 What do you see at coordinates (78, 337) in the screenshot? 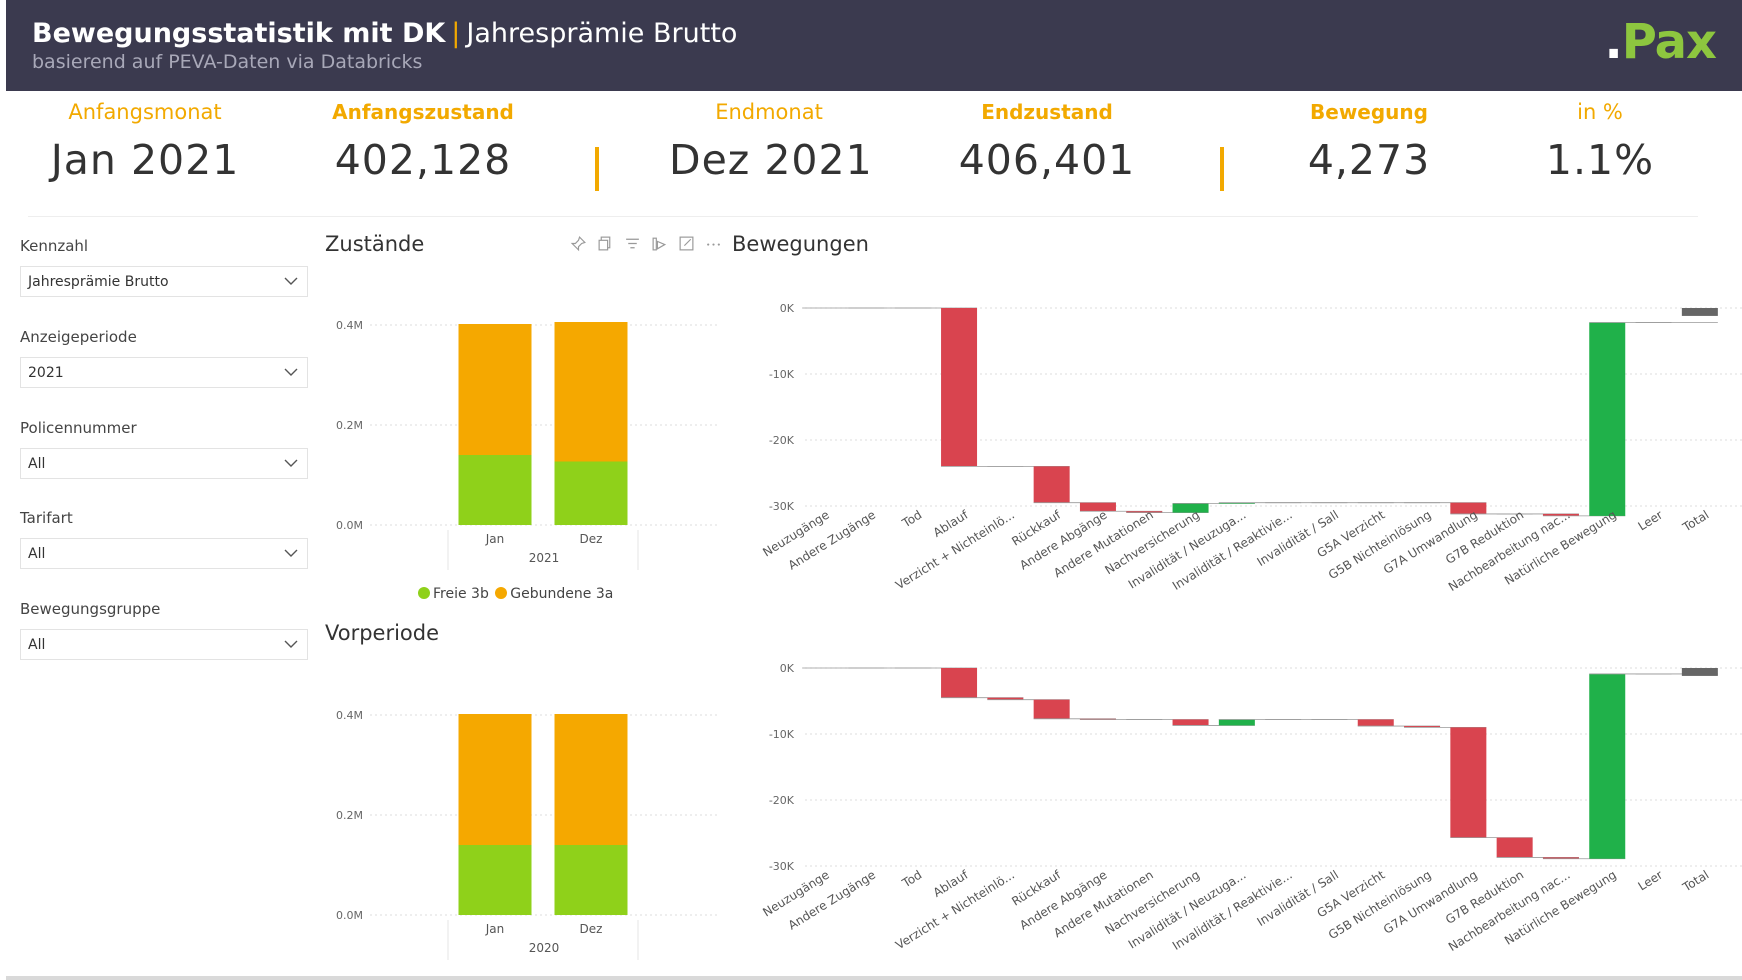
I see `slicer-label: Anzeigeperiode` at bounding box center [78, 337].